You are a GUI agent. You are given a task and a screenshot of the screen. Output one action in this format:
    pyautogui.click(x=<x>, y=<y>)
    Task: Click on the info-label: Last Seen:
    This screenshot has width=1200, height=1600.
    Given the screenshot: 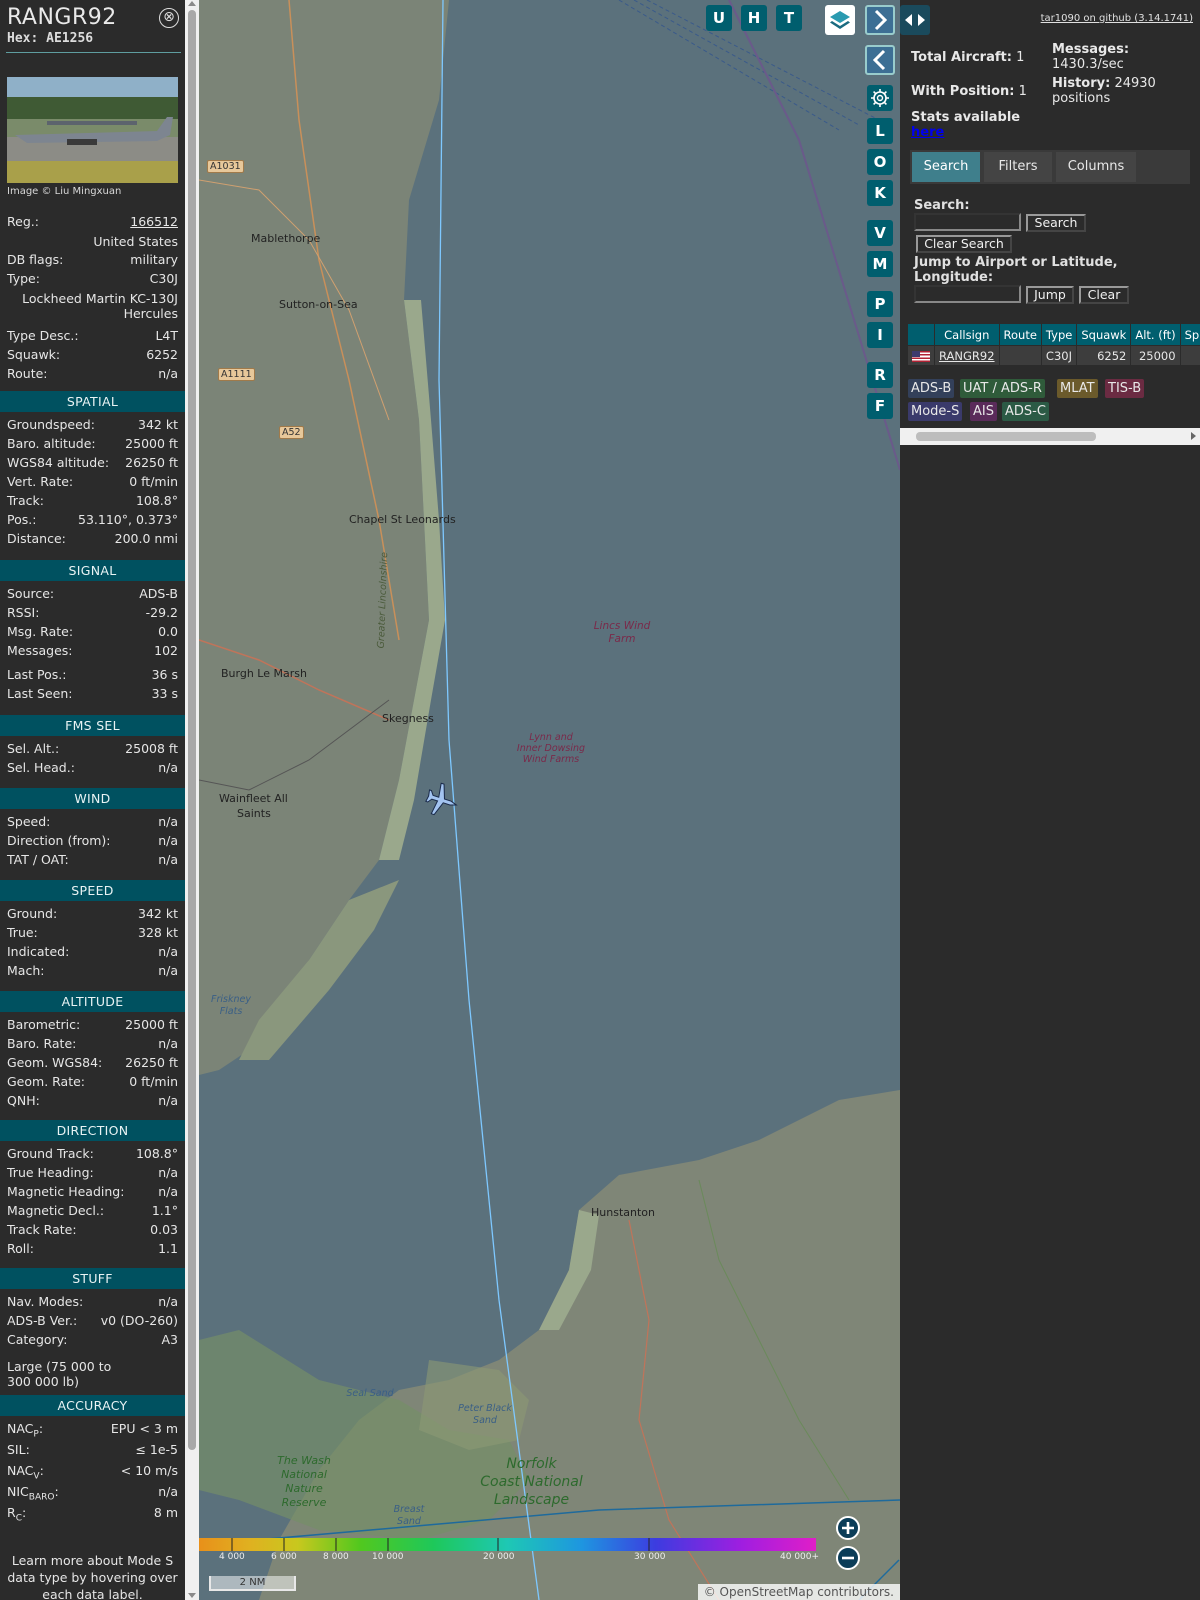 What is the action you would take?
    pyautogui.click(x=39, y=694)
    